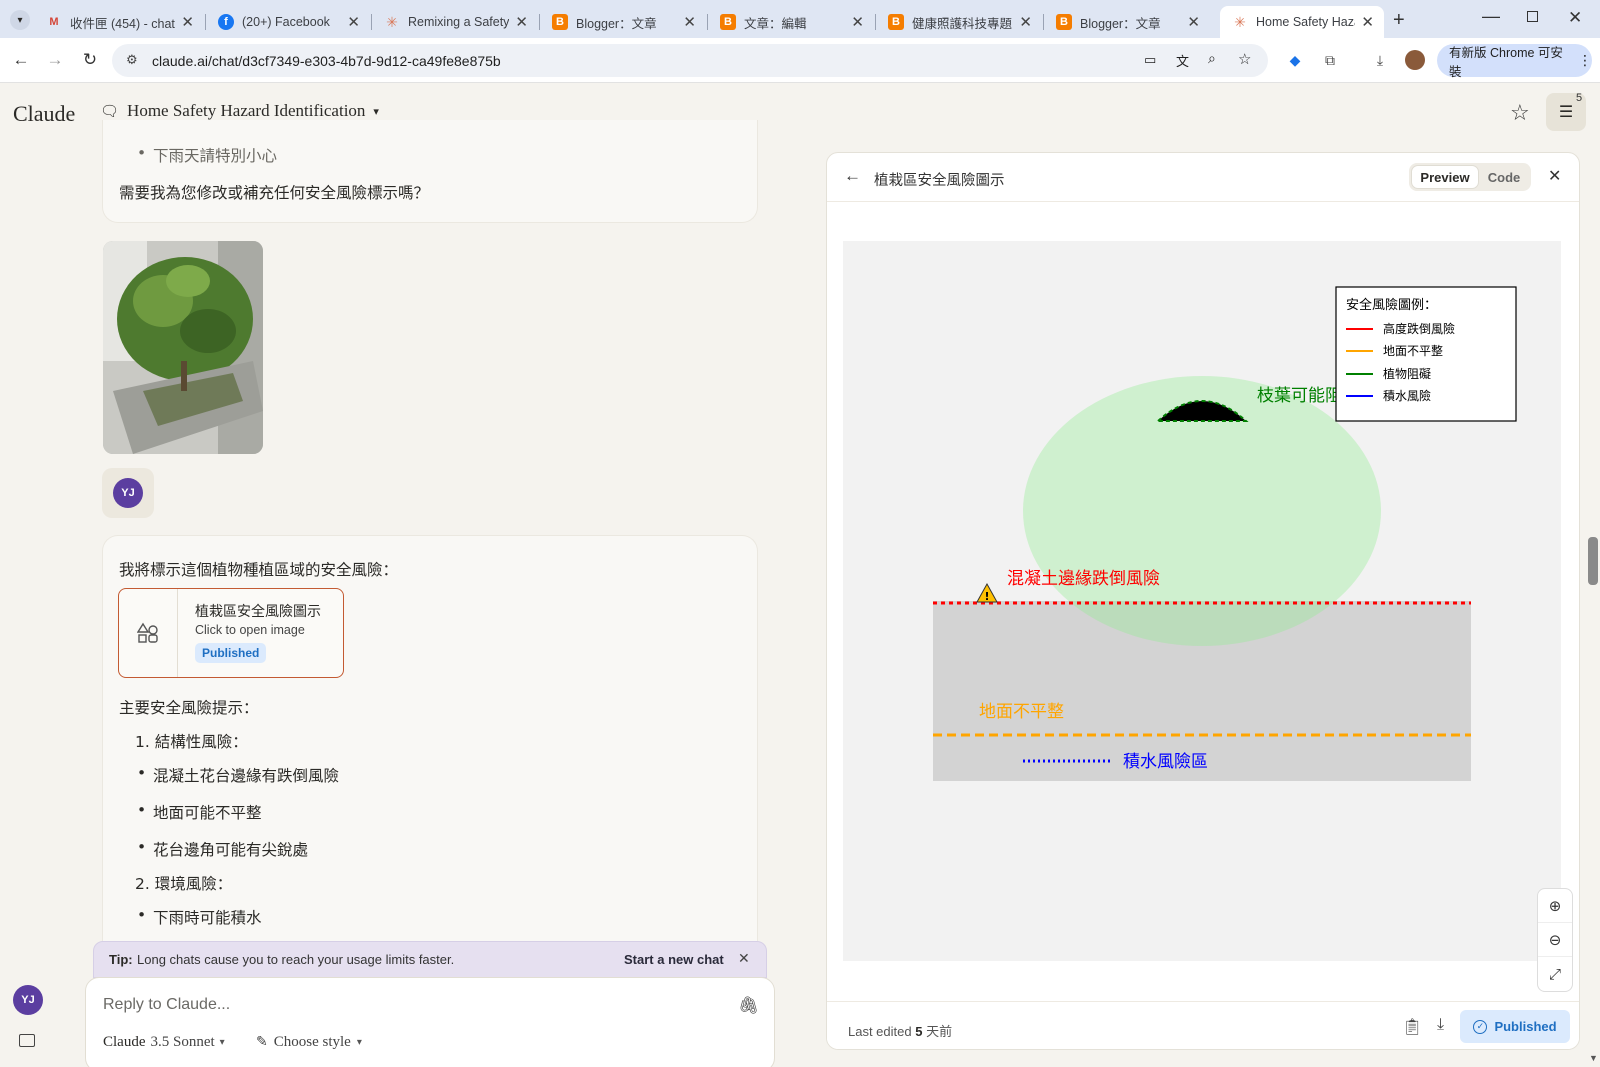 The image size is (1600, 1067). I want to click on legend-item: 積水風險, so click(1407, 395).